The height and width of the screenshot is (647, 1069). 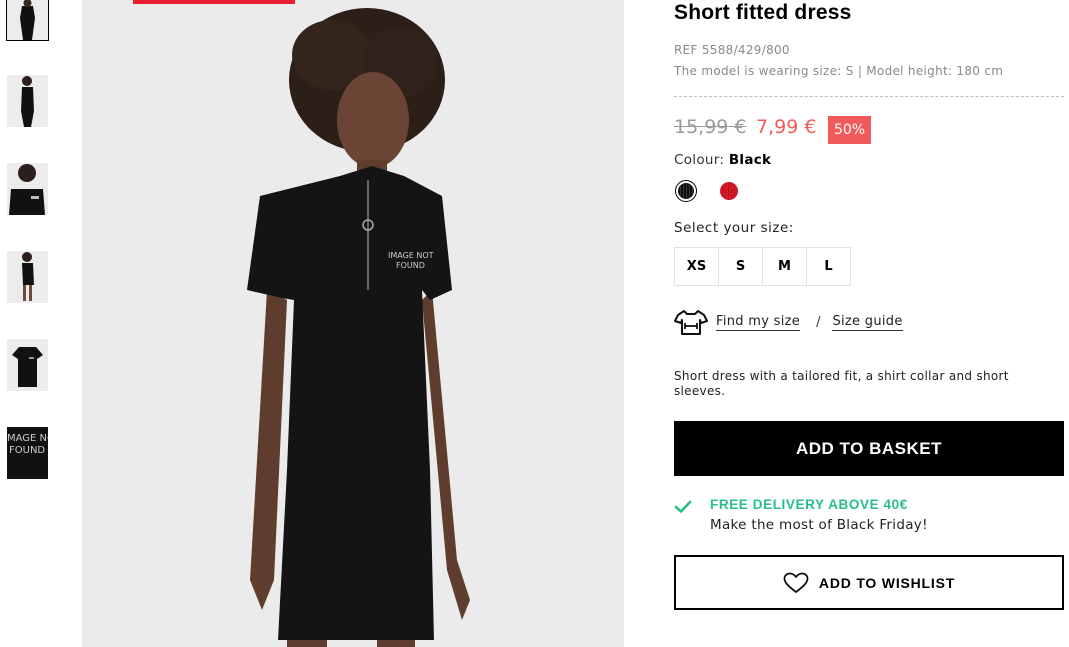 What do you see at coordinates (699, 160) in the screenshot?
I see `colour-label-text: Colour:` at bounding box center [699, 160].